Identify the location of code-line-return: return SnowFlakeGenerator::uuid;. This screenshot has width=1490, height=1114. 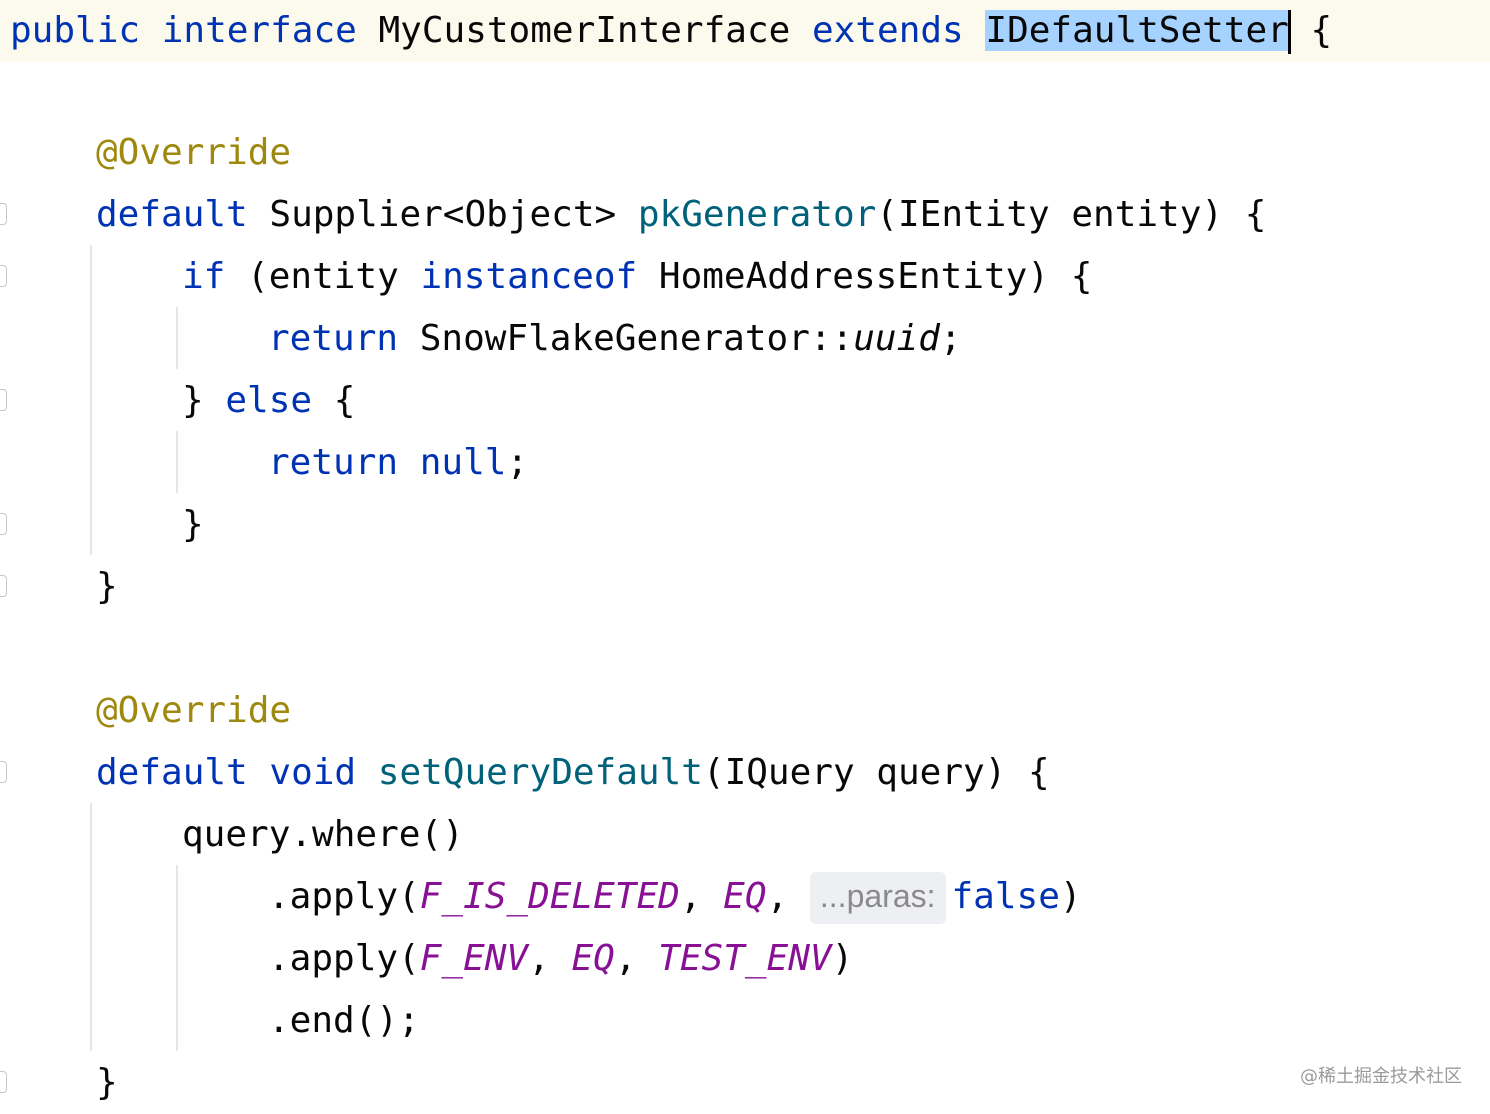
(615, 339).